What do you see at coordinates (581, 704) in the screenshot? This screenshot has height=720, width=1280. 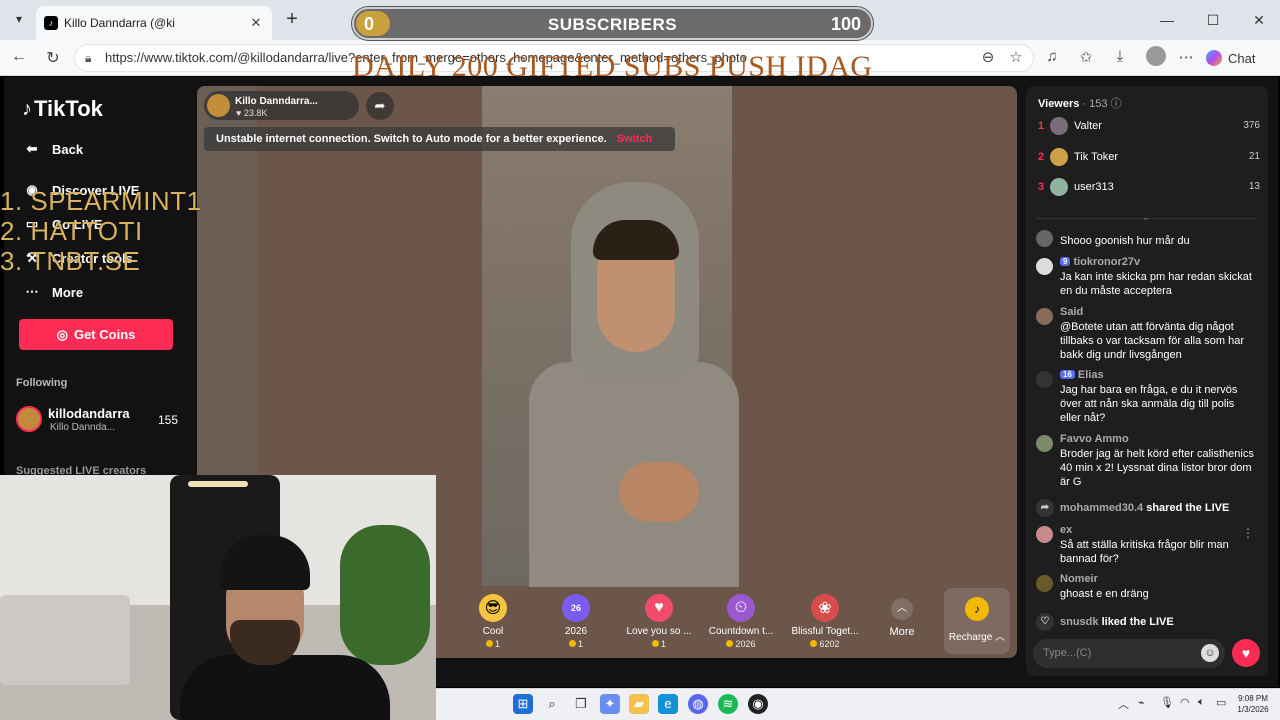 I see `task-view-icon: ❐` at bounding box center [581, 704].